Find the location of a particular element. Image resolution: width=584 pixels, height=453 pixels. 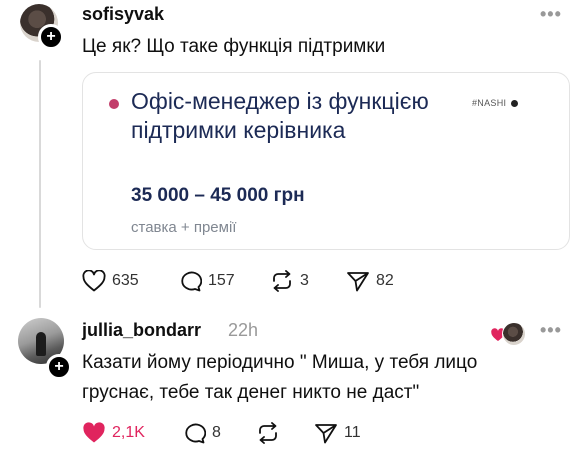

post-username: sofisyvak is located at coordinates (123, 14).